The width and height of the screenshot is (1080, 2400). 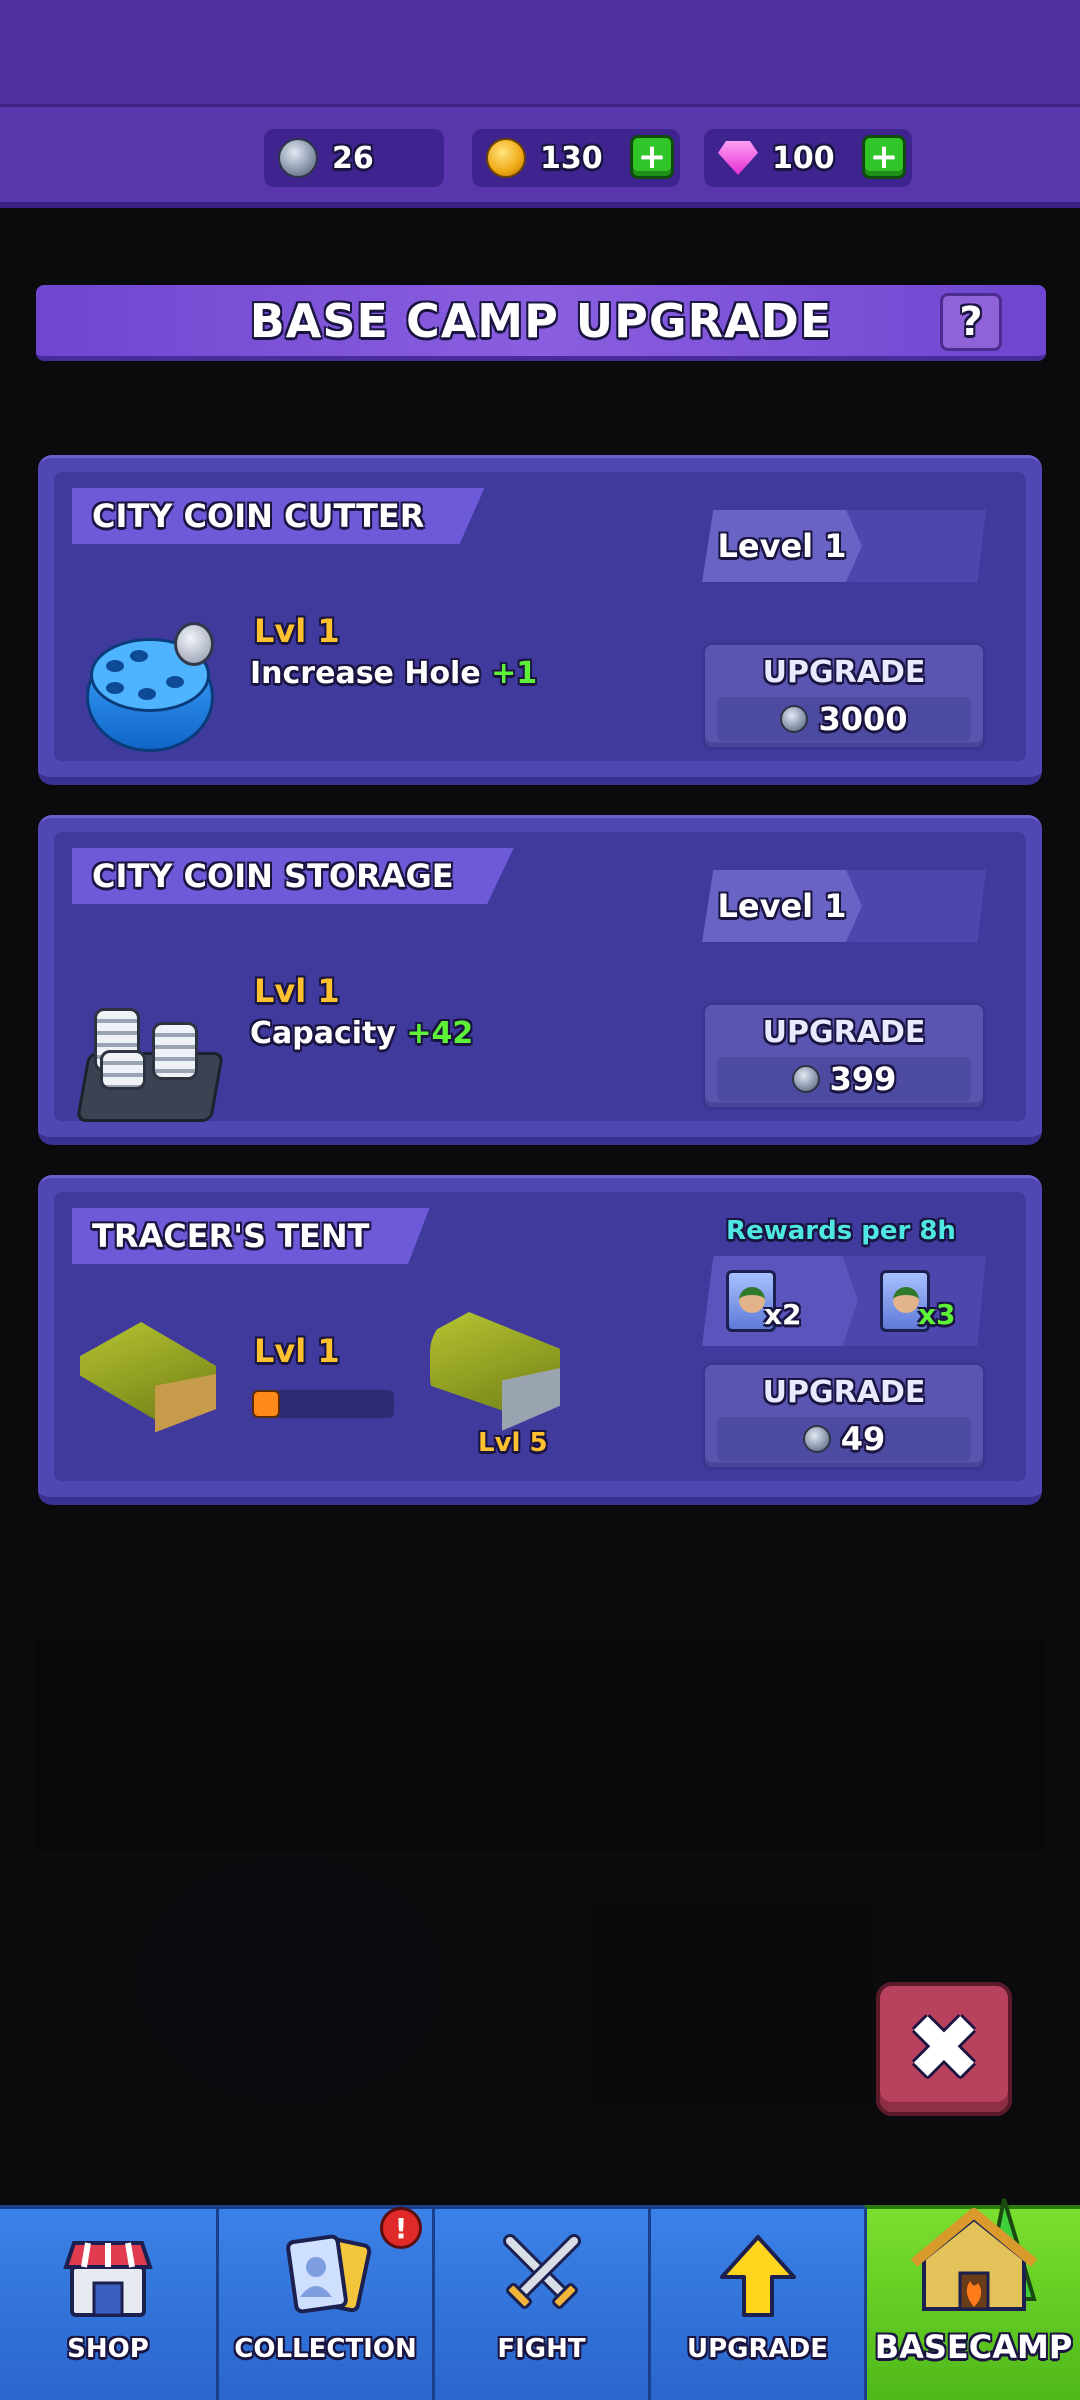 What do you see at coordinates (944, 2049) in the screenshot?
I see `close-button: ✖` at bounding box center [944, 2049].